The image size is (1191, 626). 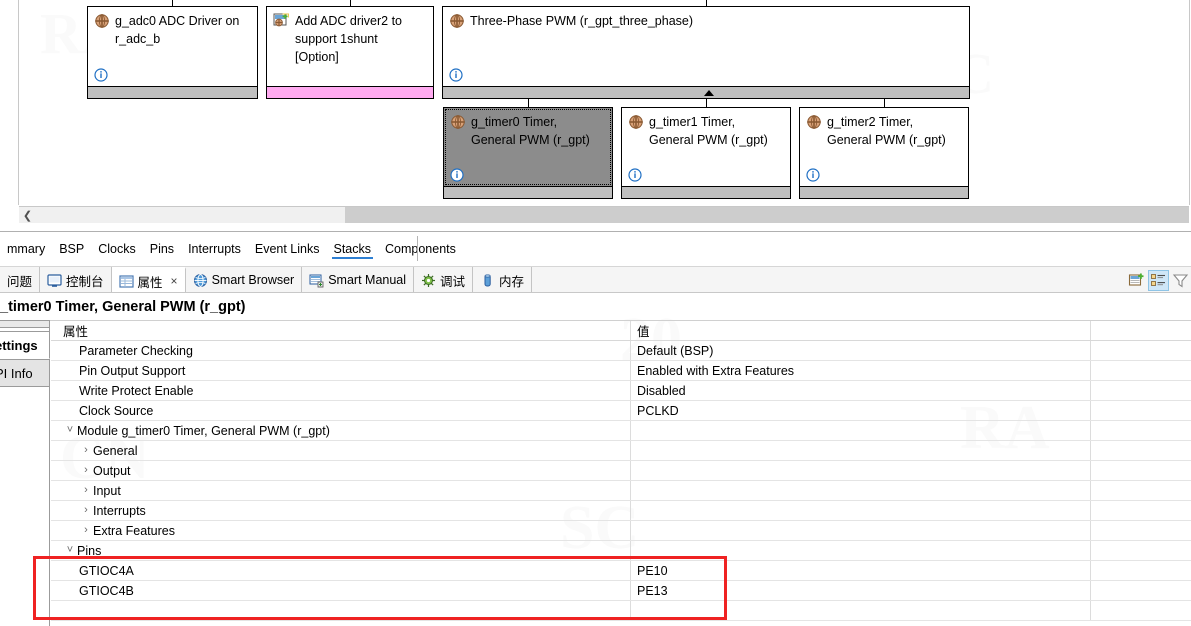 What do you see at coordinates (453, 281) in the screenshot?
I see `view-tab-label: 调试` at bounding box center [453, 281].